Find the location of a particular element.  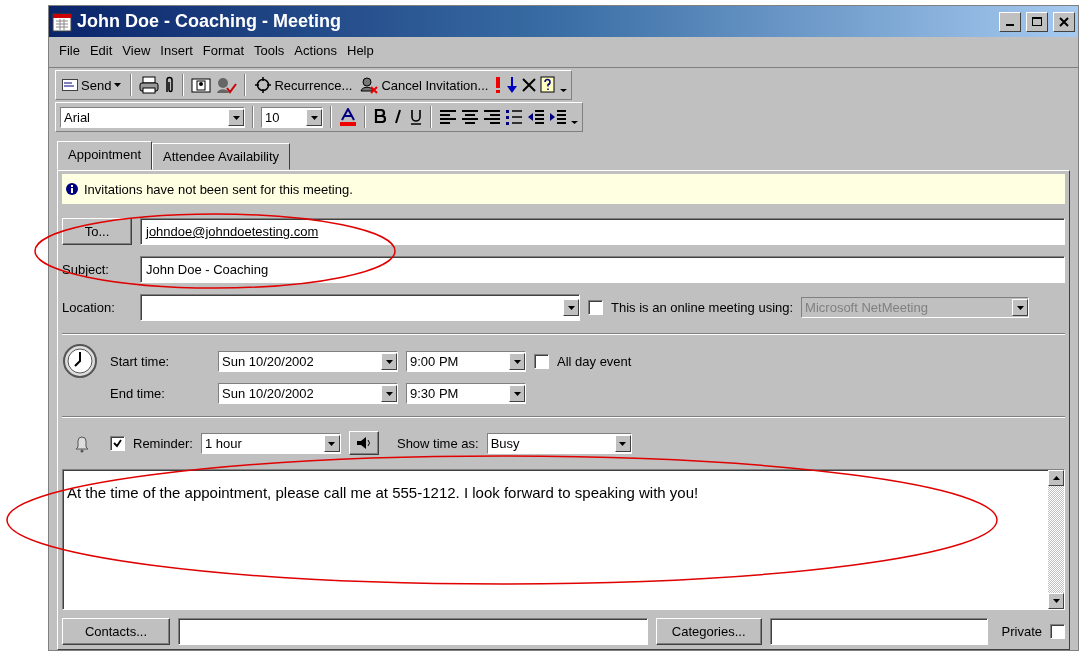

scroll-down-icon is located at coordinates (1056, 601).